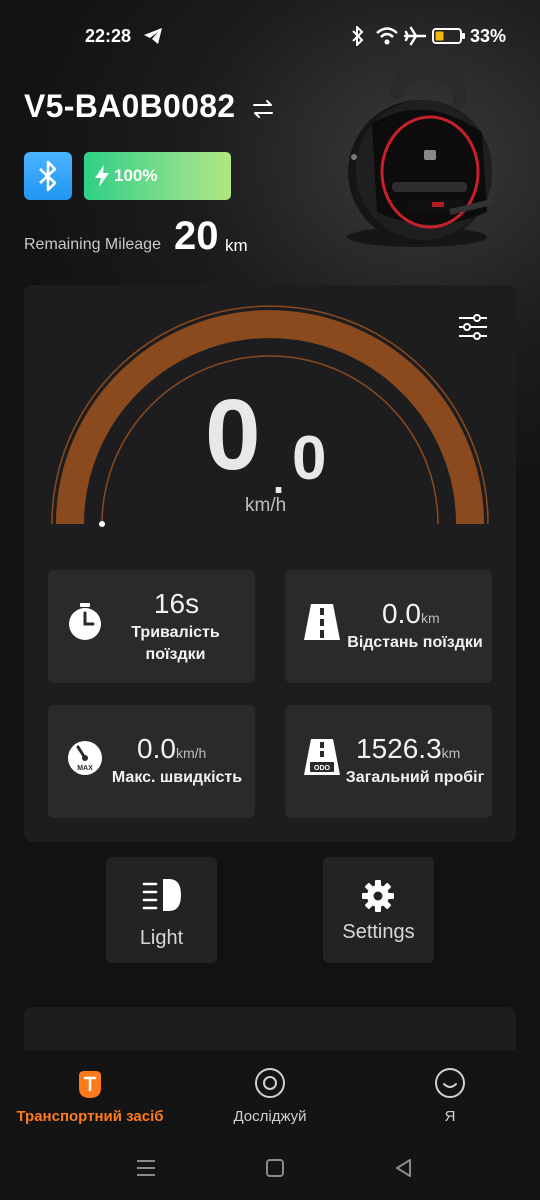 The height and width of the screenshot is (1200, 540). Describe the element at coordinates (378, 896) in the screenshot. I see `gear-icon` at that location.